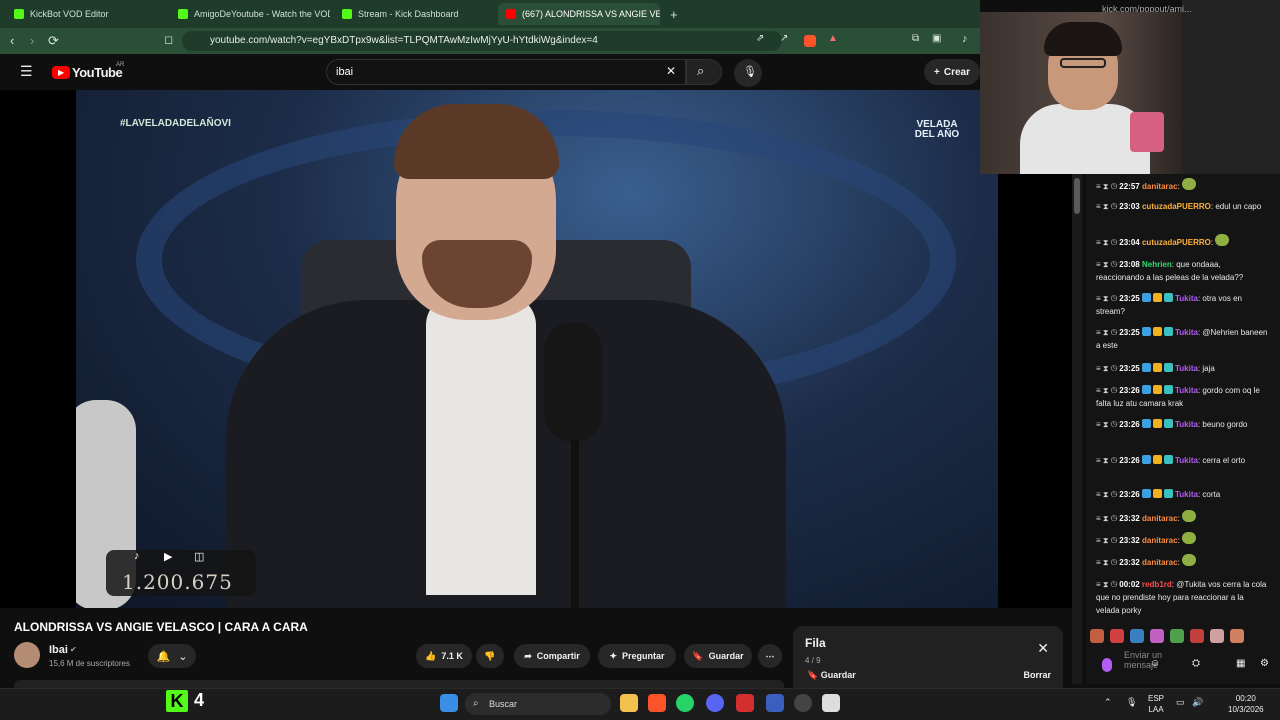 The height and width of the screenshot is (720, 1280). What do you see at coordinates (704, 72) in the screenshot?
I see `search-button: ⌕` at bounding box center [704, 72].